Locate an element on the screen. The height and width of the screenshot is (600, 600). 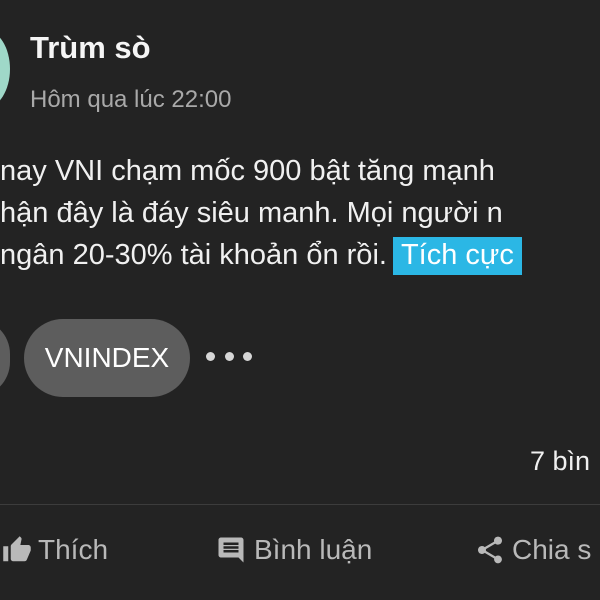
post-line: ngân 20-30% tài khoản ổn rồi. Tích cực is located at coordinates (300, 255).